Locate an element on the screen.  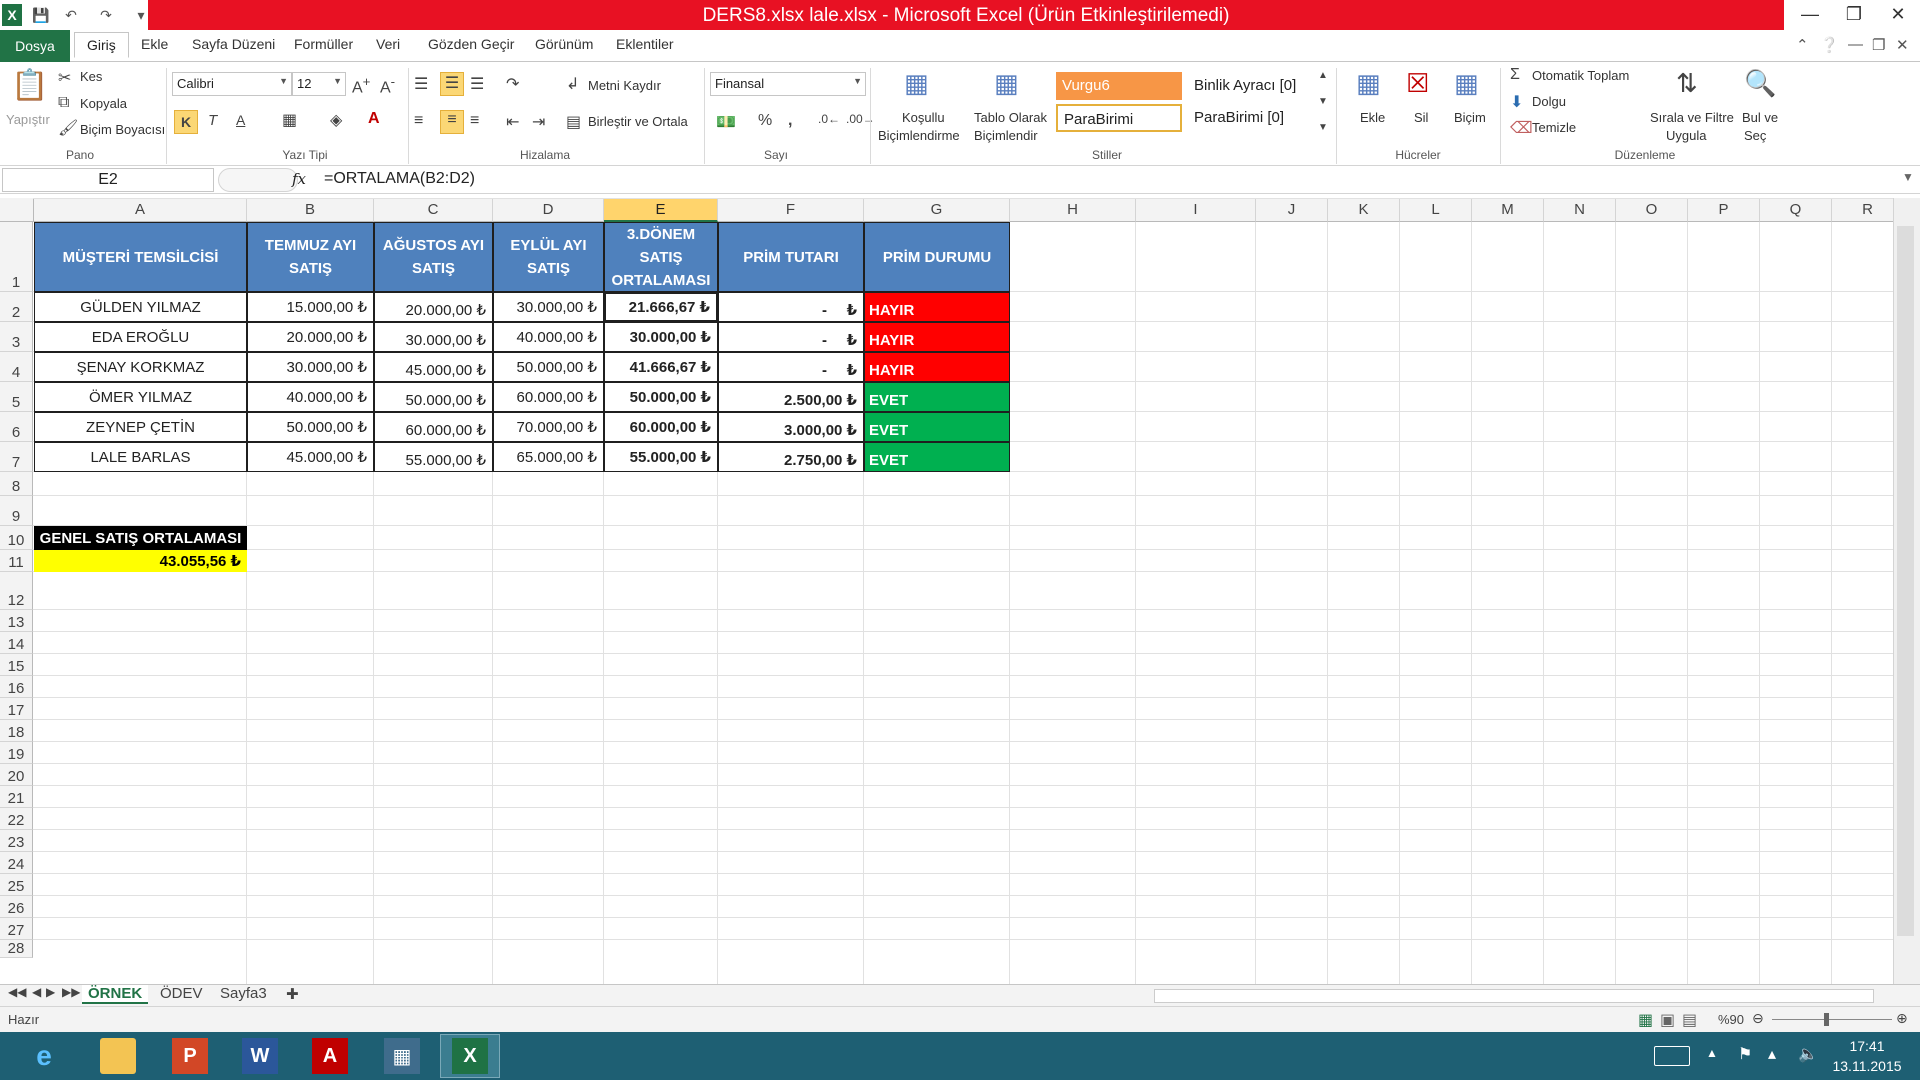
find-select-label-2: Seç is located at coordinates (1755, 135).